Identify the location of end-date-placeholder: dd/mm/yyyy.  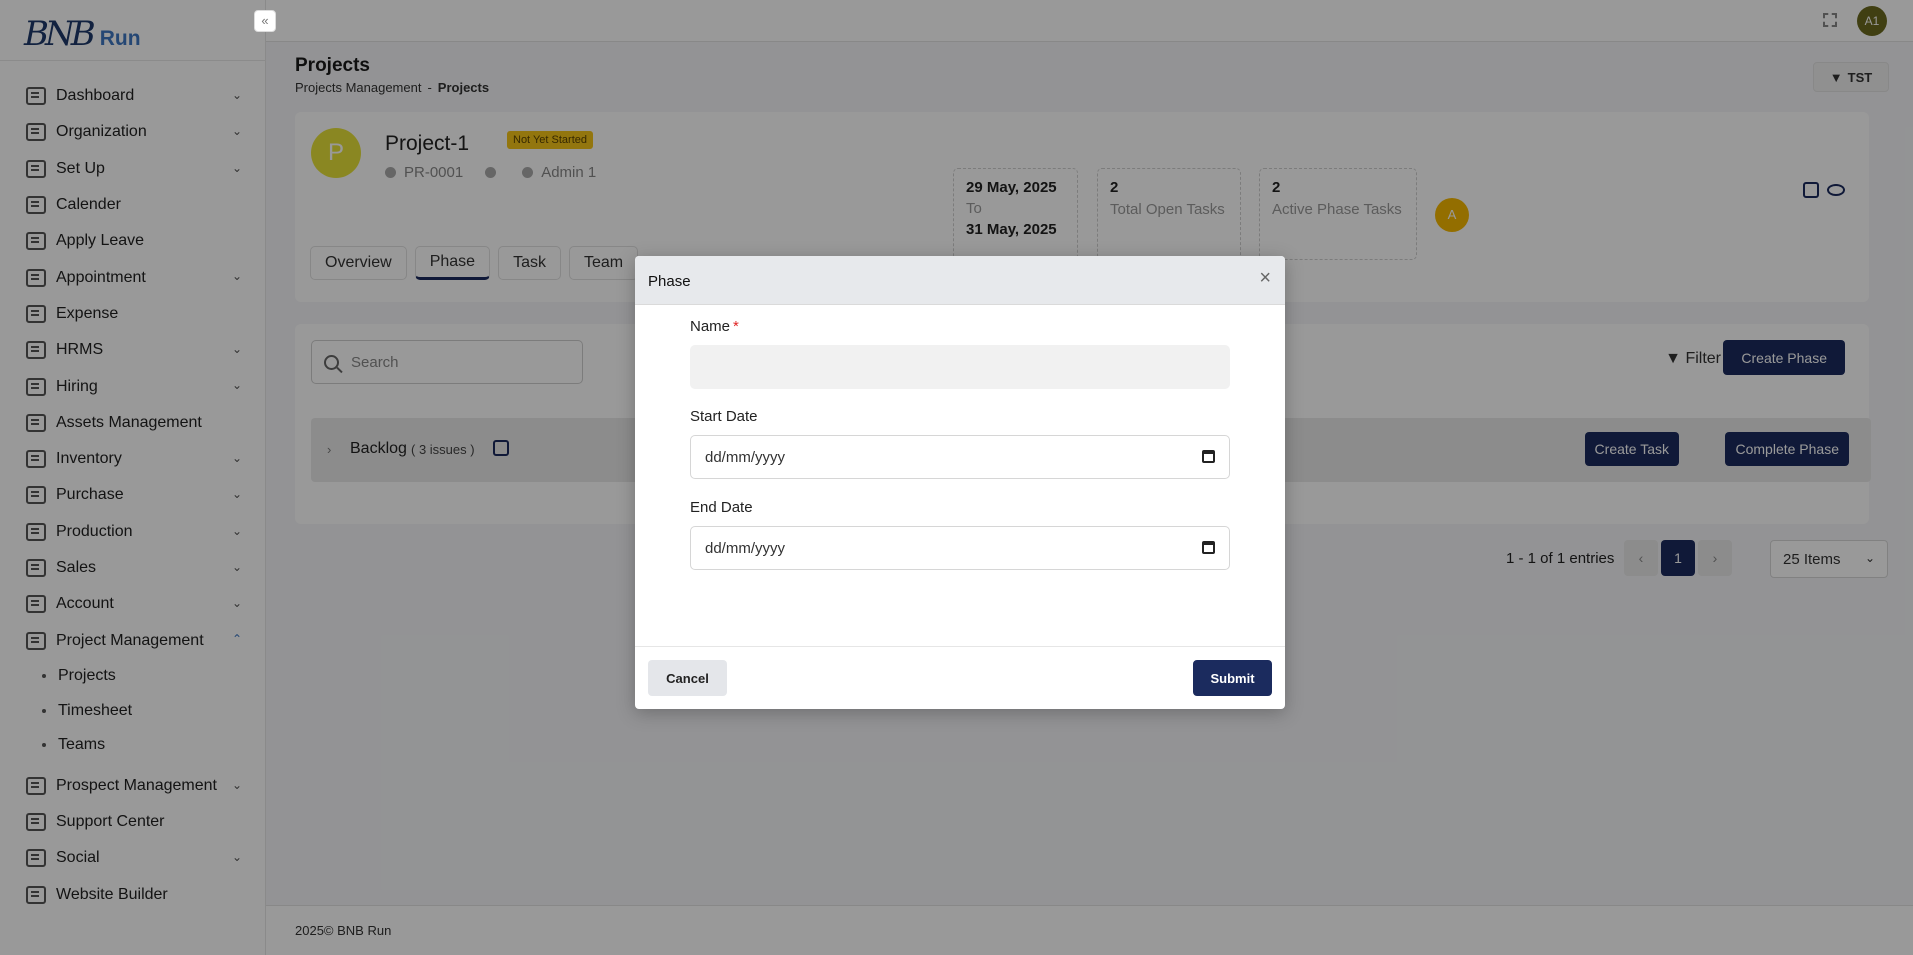
(745, 548).